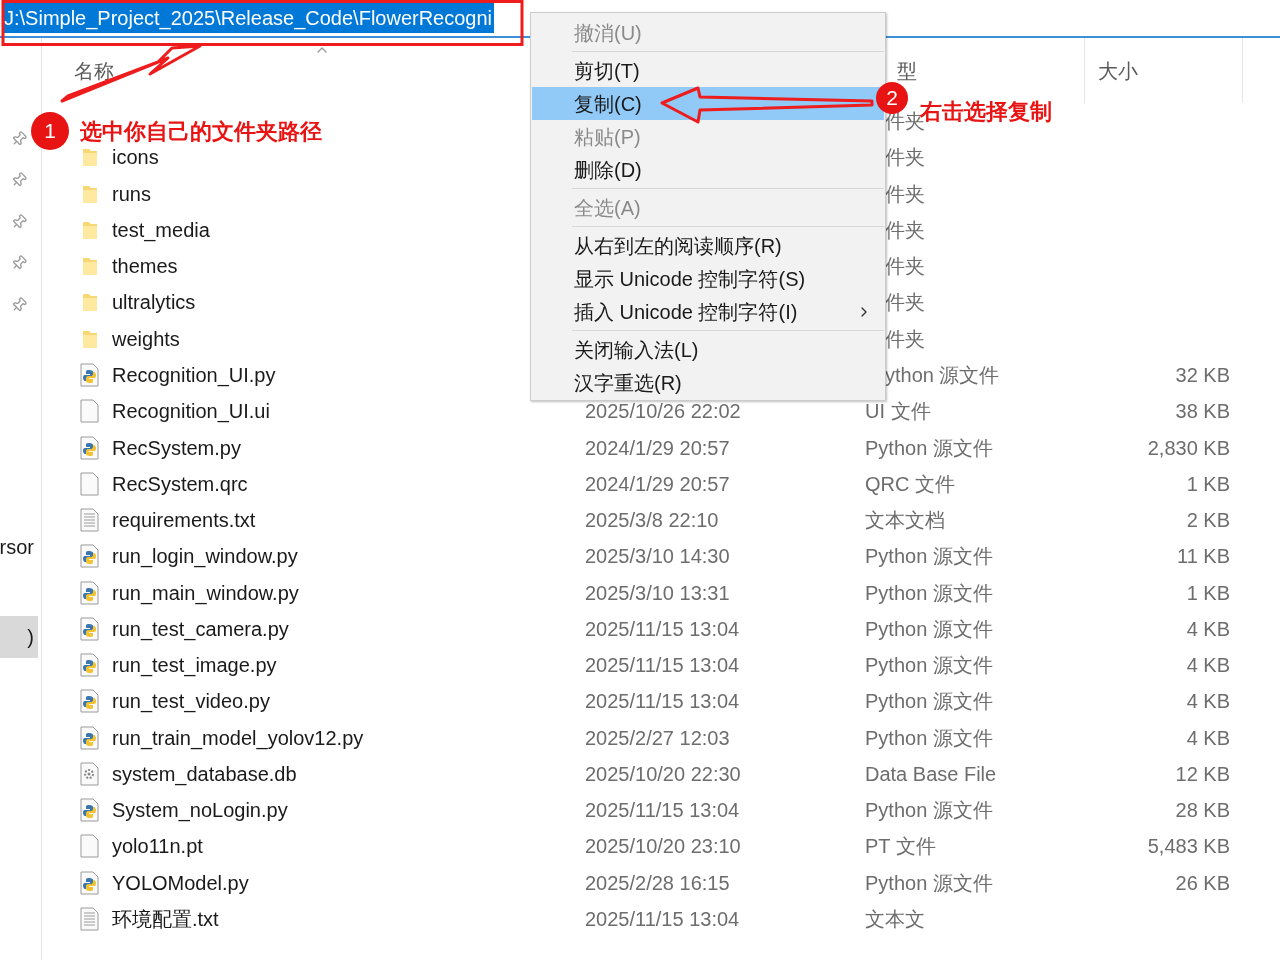  Describe the element at coordinates (905, 520) in the screenshot. I see `file-type: 文本文档` at that location.